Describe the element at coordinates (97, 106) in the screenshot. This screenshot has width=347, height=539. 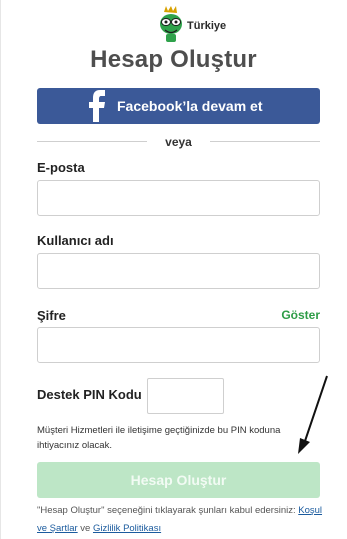
I see `facebook-icon` at that location.